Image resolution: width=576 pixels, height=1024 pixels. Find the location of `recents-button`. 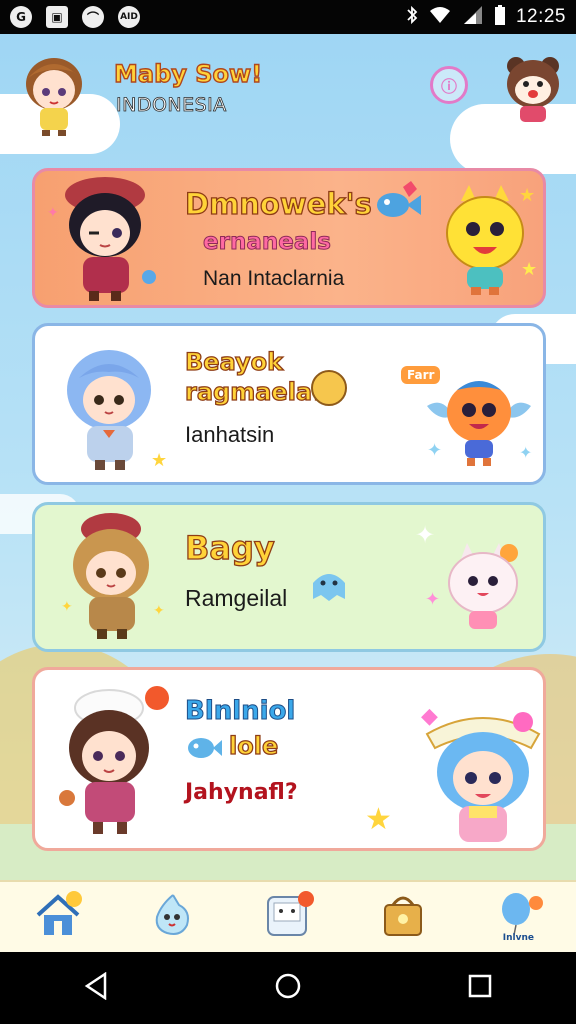

recents-button is located at coordinates (480, 988).